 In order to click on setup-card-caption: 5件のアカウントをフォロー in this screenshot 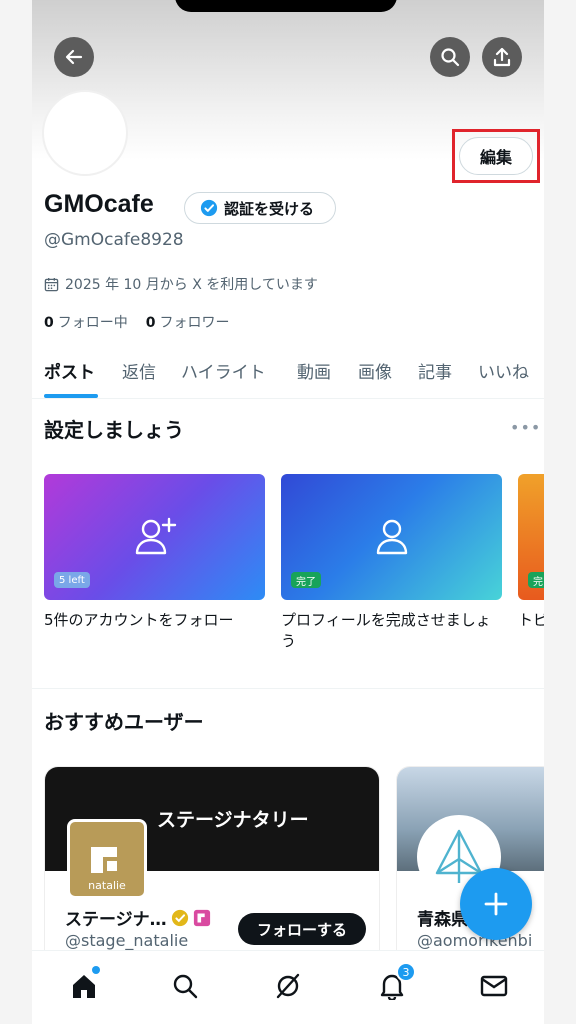, I will do `click(139, 620)`.